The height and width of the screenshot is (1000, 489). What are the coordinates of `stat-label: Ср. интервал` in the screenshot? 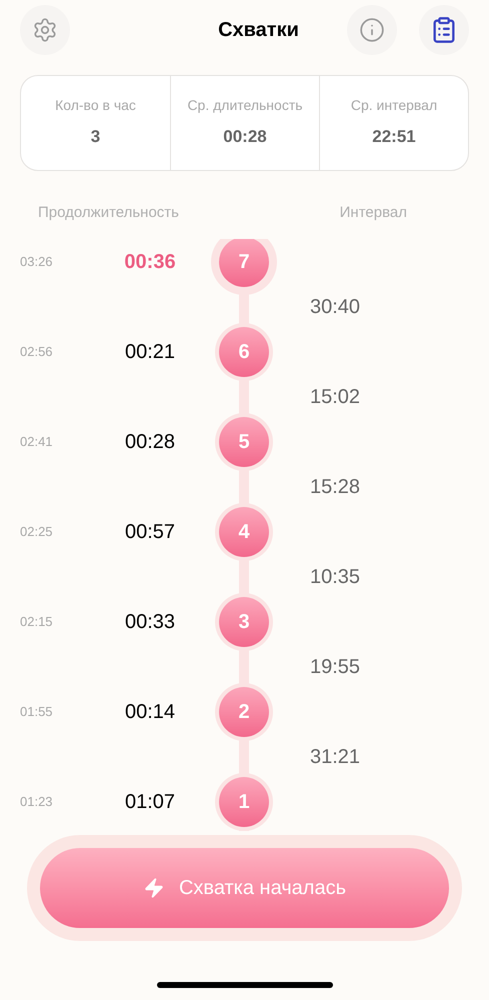 It's located at (394, 105).